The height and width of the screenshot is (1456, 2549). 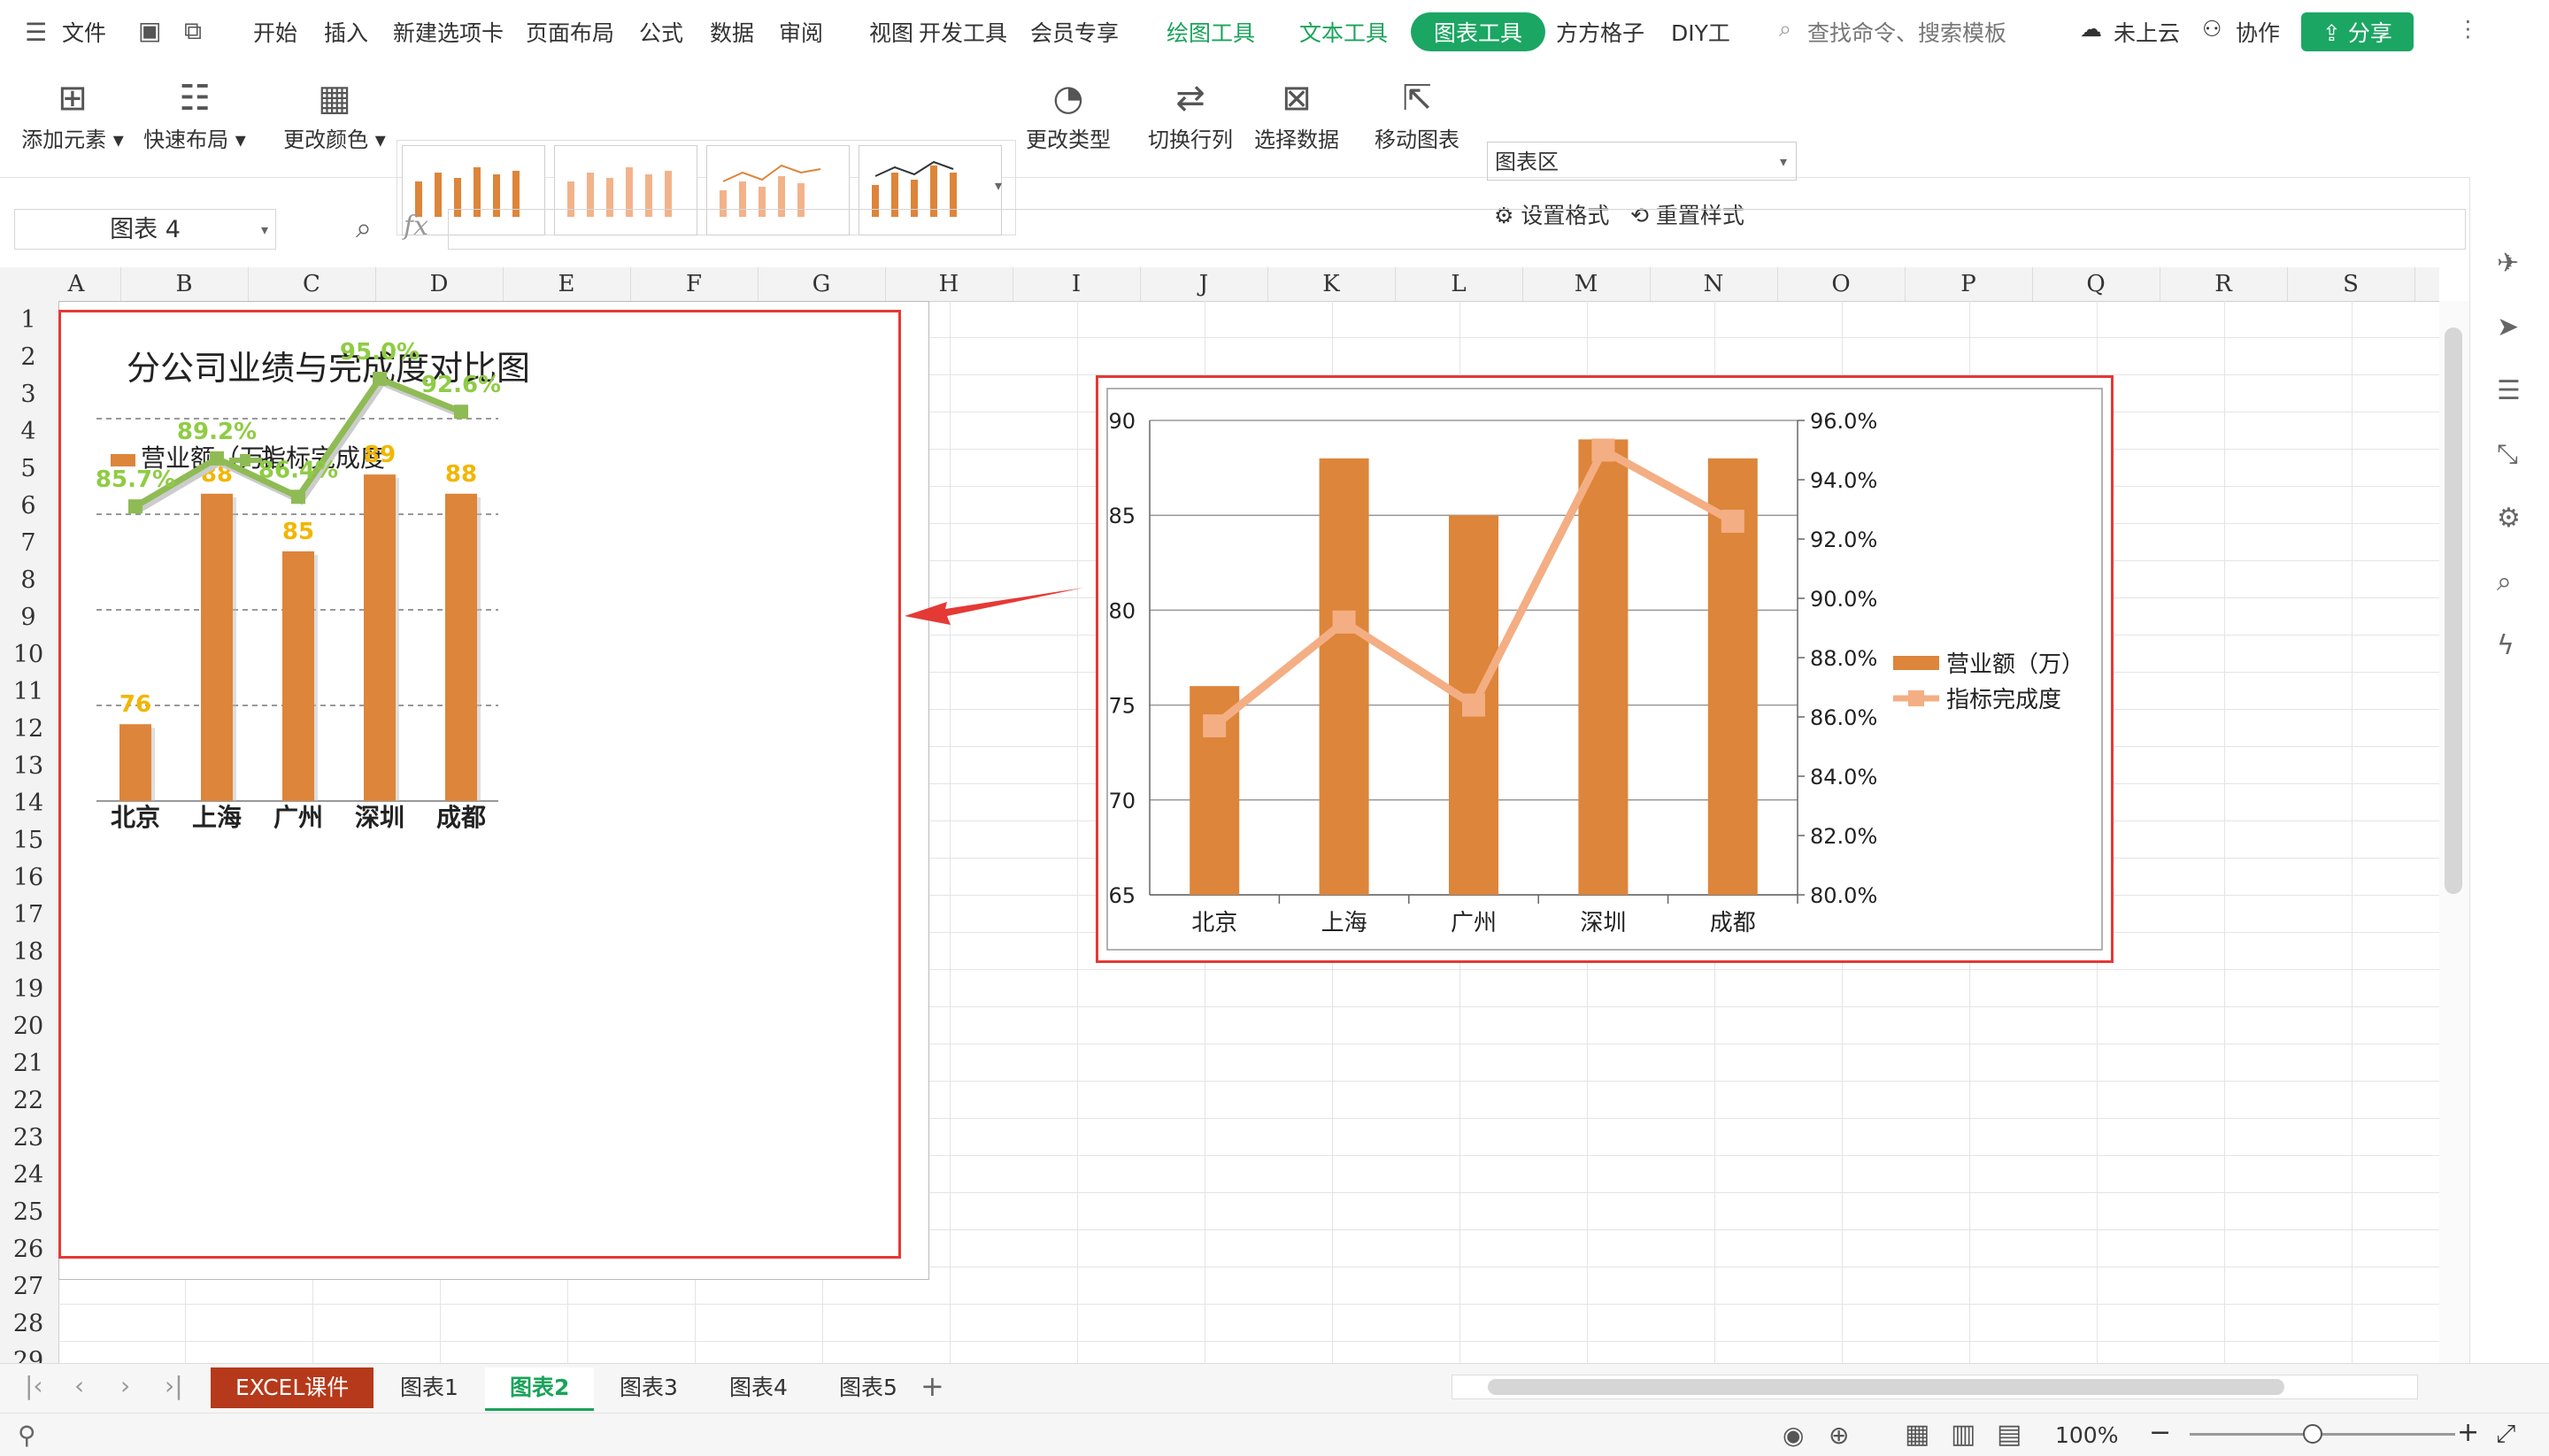 What do you see at coordinates (1077, 284) in the screenshot?
I see `col-header-I: I` at bounding box center [1077, 284].